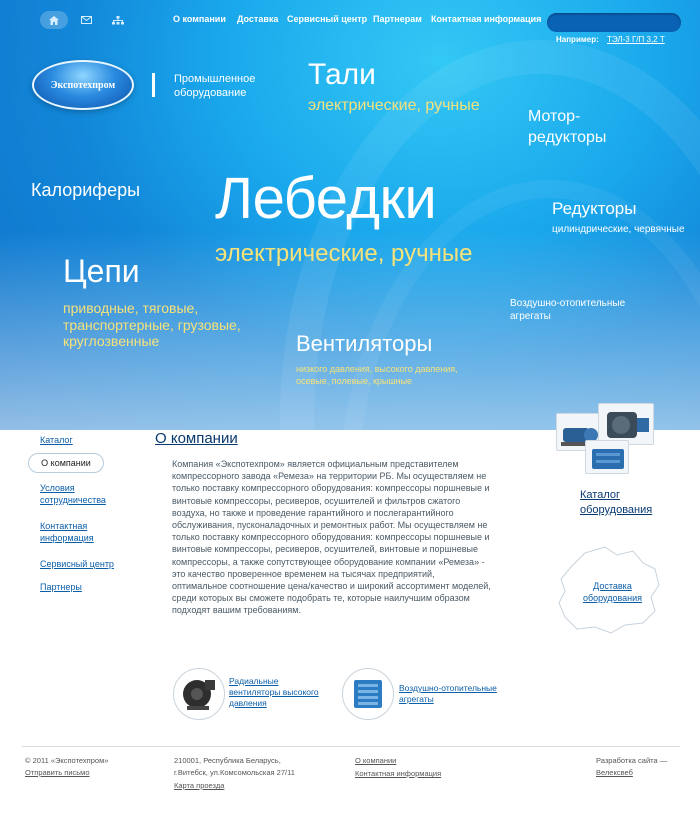 Image resolution: width=700 pixels, height=815 pixels. I want to click on footer-developer-label: Разработка сайта —, so click(632, 760).